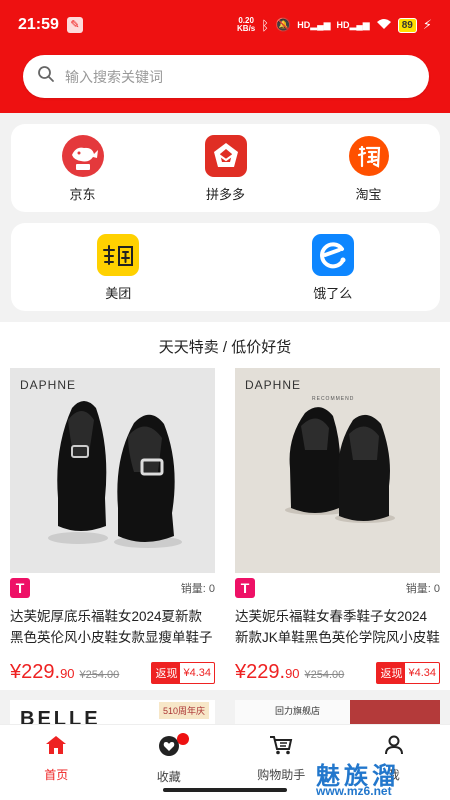 The height and width of the screenshot is (800, 450). Describe the element at coordinates (183, 710) in the screenshot. I see `promo-badge: 510周年庆` at that location.